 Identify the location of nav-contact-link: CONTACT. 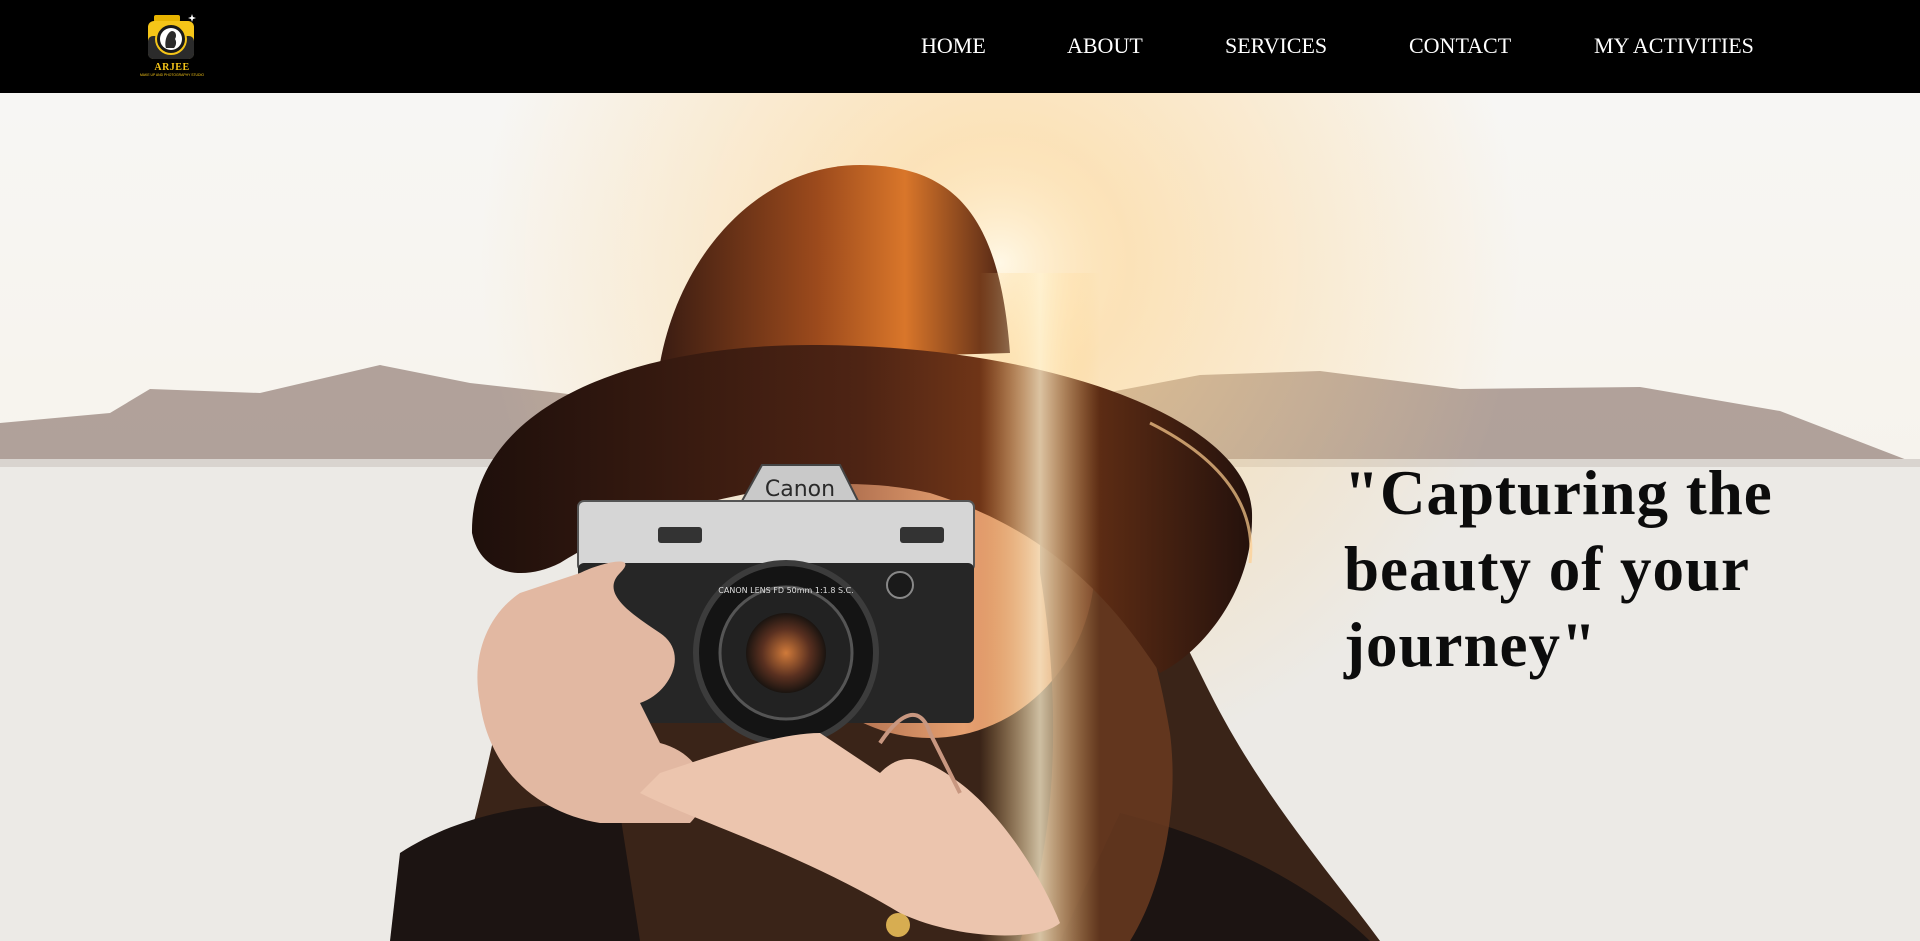
(1460, 46).